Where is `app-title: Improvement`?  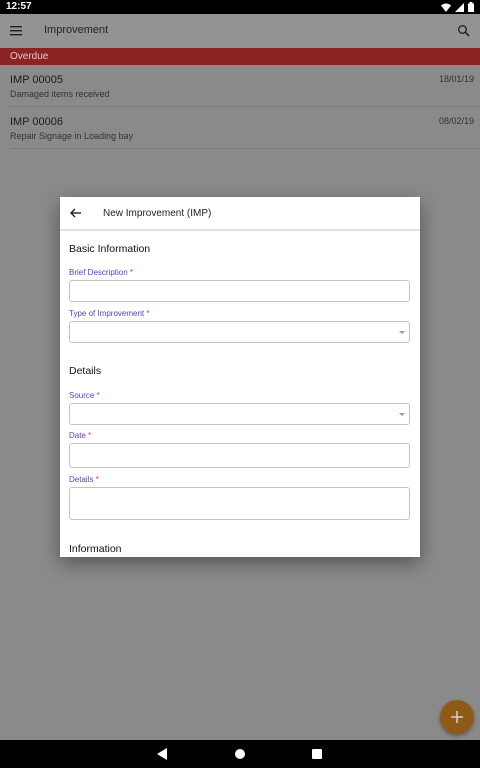
app-title: Improvement is located at coordinates (76, 30).